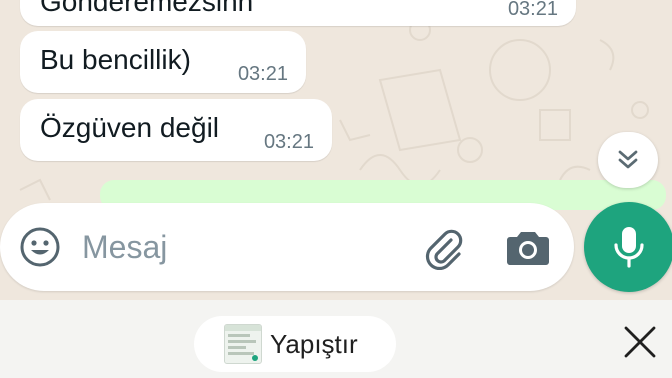 Image resolution: width=672 pixels, height=378 pixels. What do you see at coordinates (115, 59) in the screenshot?
I see `message-text: Bu bencillik)` at bounding box center [115, 59].